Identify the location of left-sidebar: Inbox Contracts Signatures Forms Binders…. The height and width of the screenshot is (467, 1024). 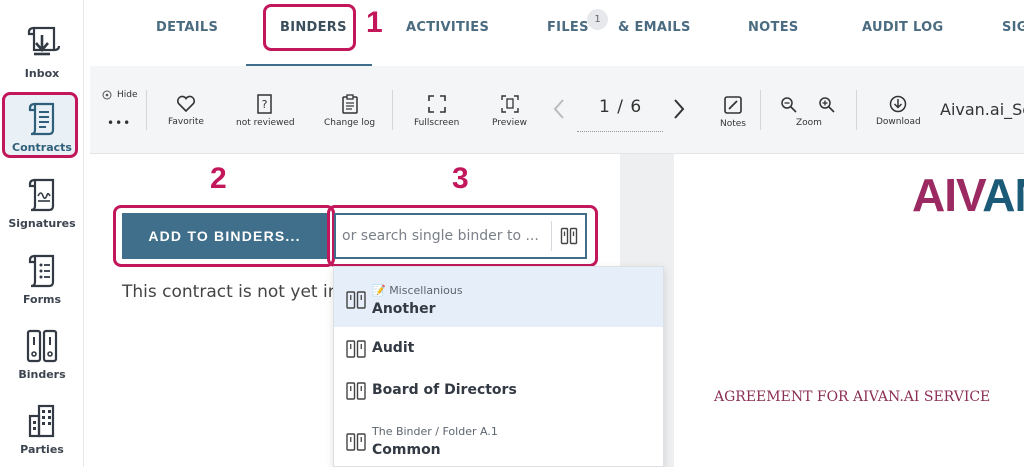
(42, 233).